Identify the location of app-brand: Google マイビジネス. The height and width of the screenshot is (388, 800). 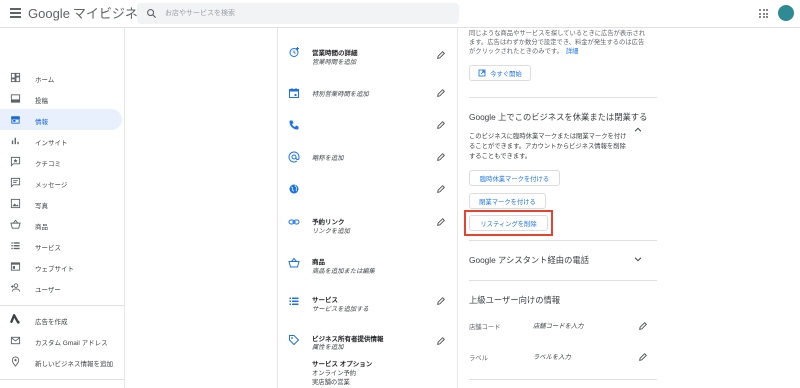
(89, 14).